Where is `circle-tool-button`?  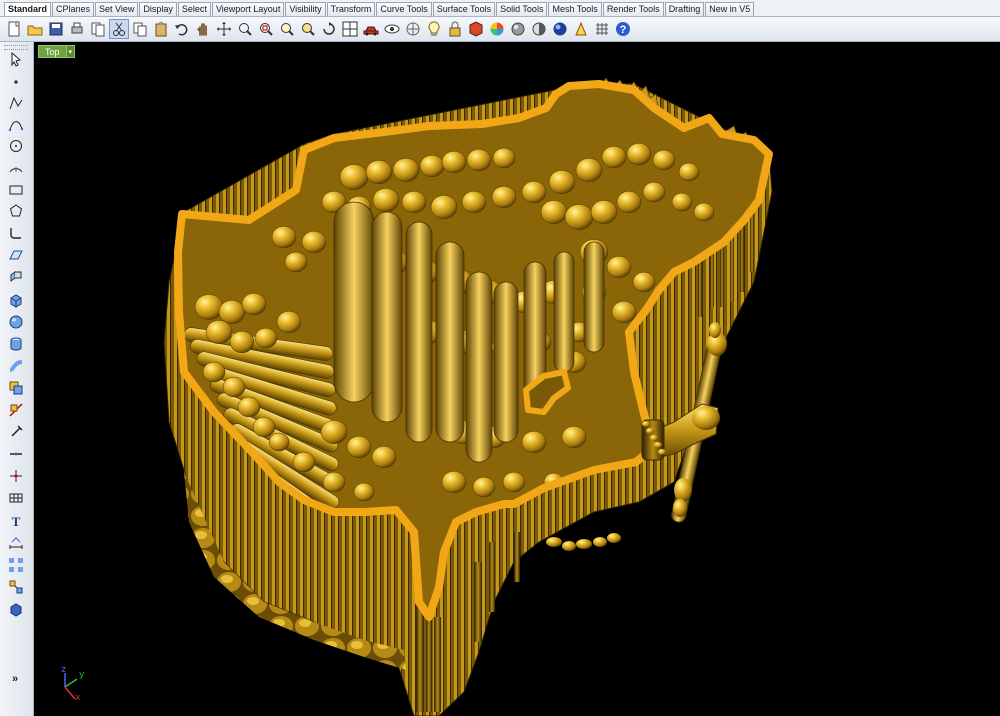
circle-tool-button is located at coordinates (16, 146).